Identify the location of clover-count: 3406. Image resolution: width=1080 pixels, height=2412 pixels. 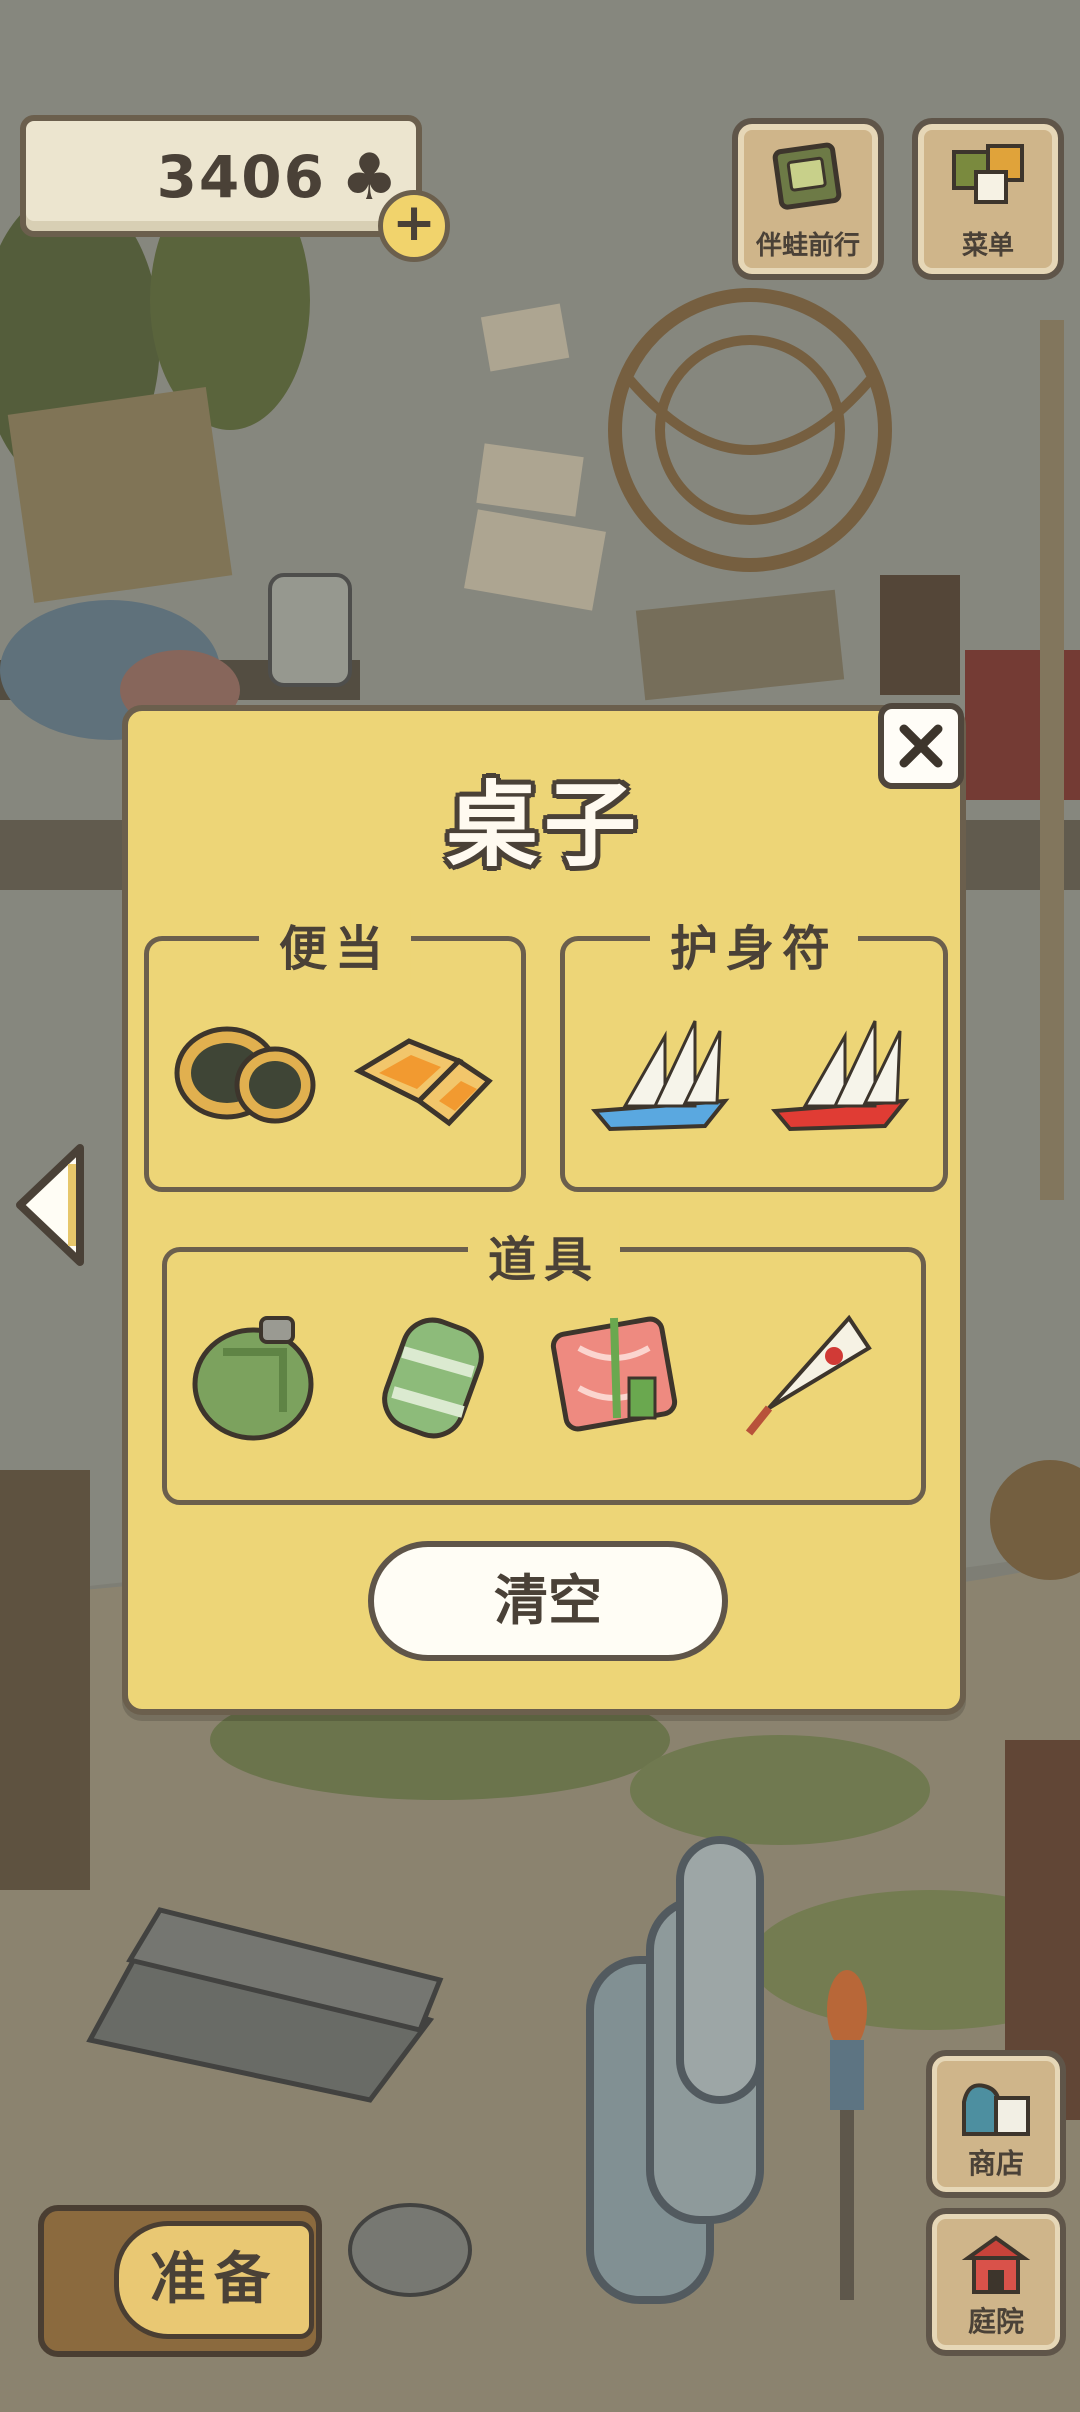
(241, 177).